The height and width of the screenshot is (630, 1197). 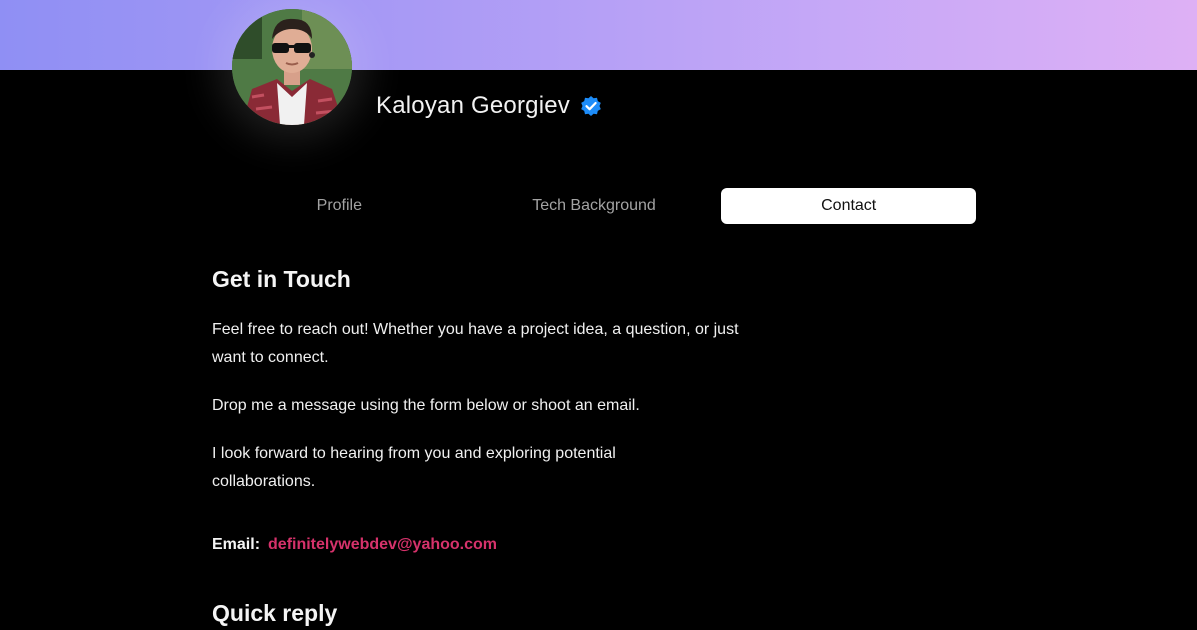 I want to click on avatar-photo, so click(x=292, y=67).